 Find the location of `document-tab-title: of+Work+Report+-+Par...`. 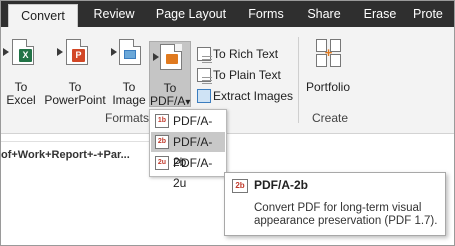

document-tab-title: of+Work+Report+-+Par... is located at coordinates (65, 155).